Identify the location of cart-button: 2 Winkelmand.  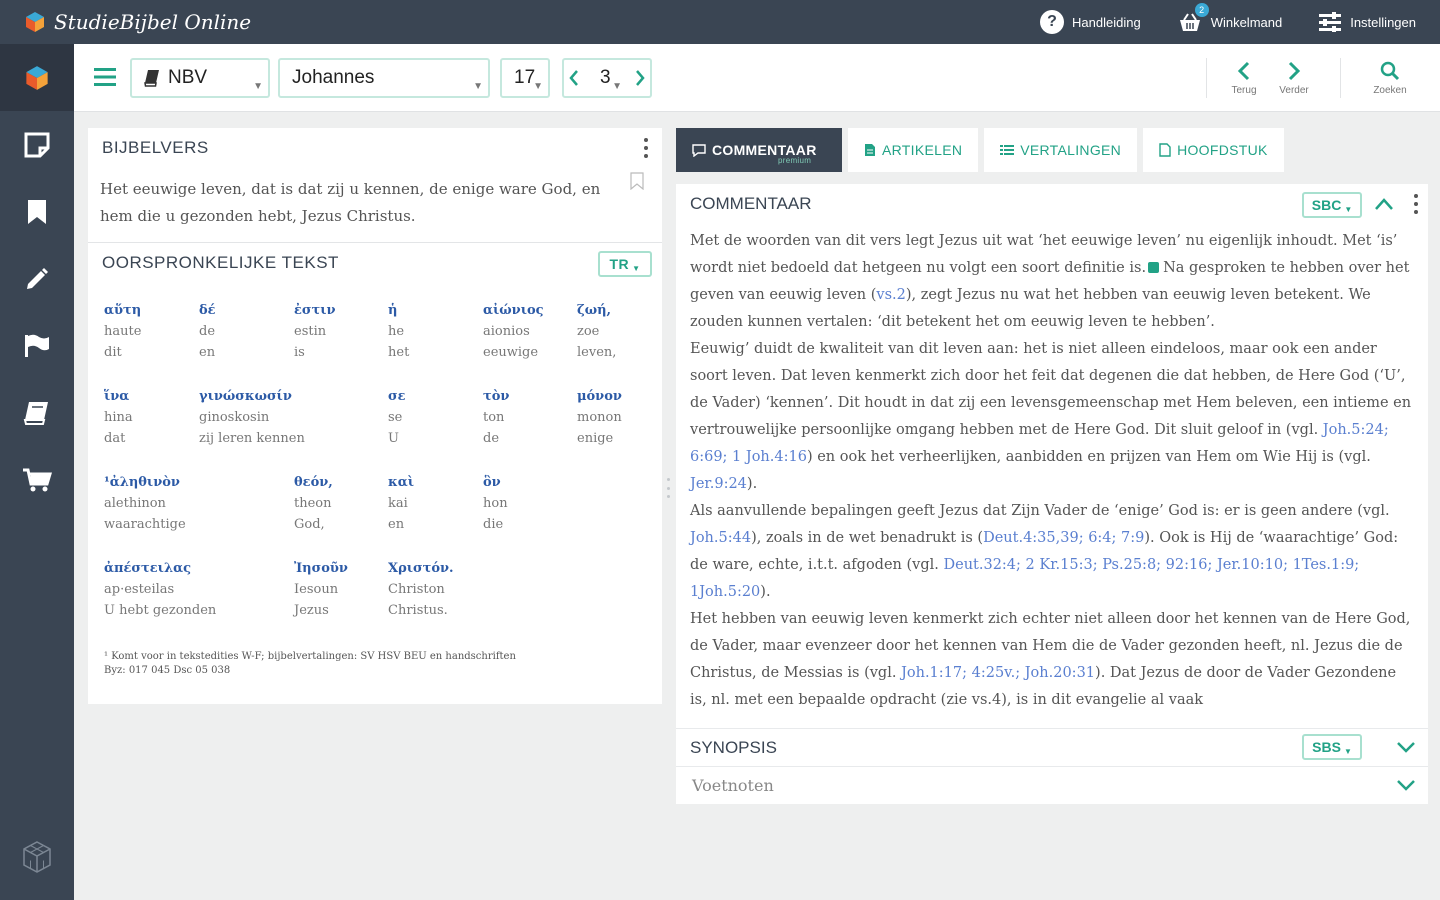
(1230, 18).